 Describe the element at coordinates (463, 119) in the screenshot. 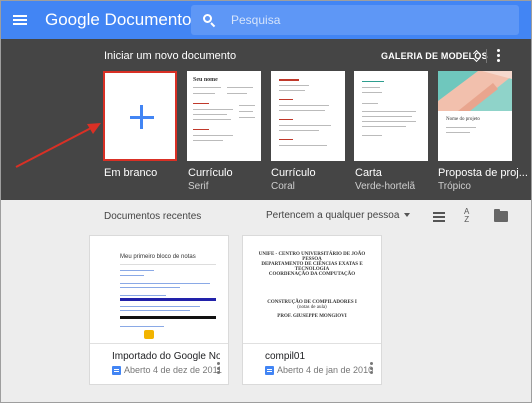

I see `template-thumb-project-title: Nome do projeto` at that location.